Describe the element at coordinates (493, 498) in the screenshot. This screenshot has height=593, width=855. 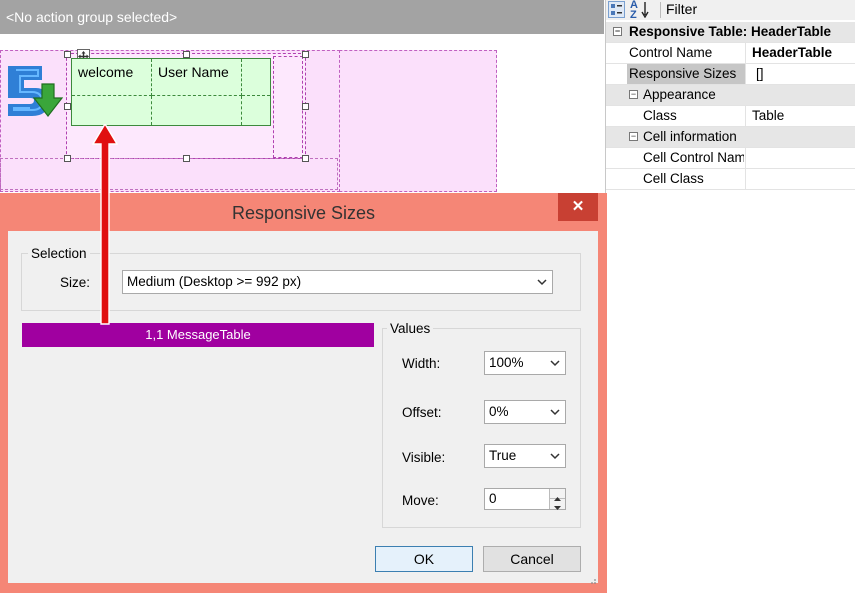
I see `move-value: 0` at that location.